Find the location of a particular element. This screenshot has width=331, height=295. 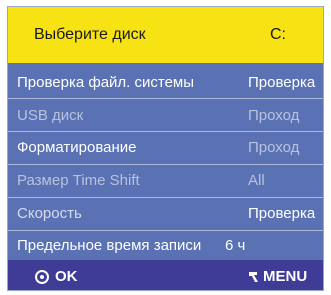

speed-label: Скорость is located at coordinates (49, 213).